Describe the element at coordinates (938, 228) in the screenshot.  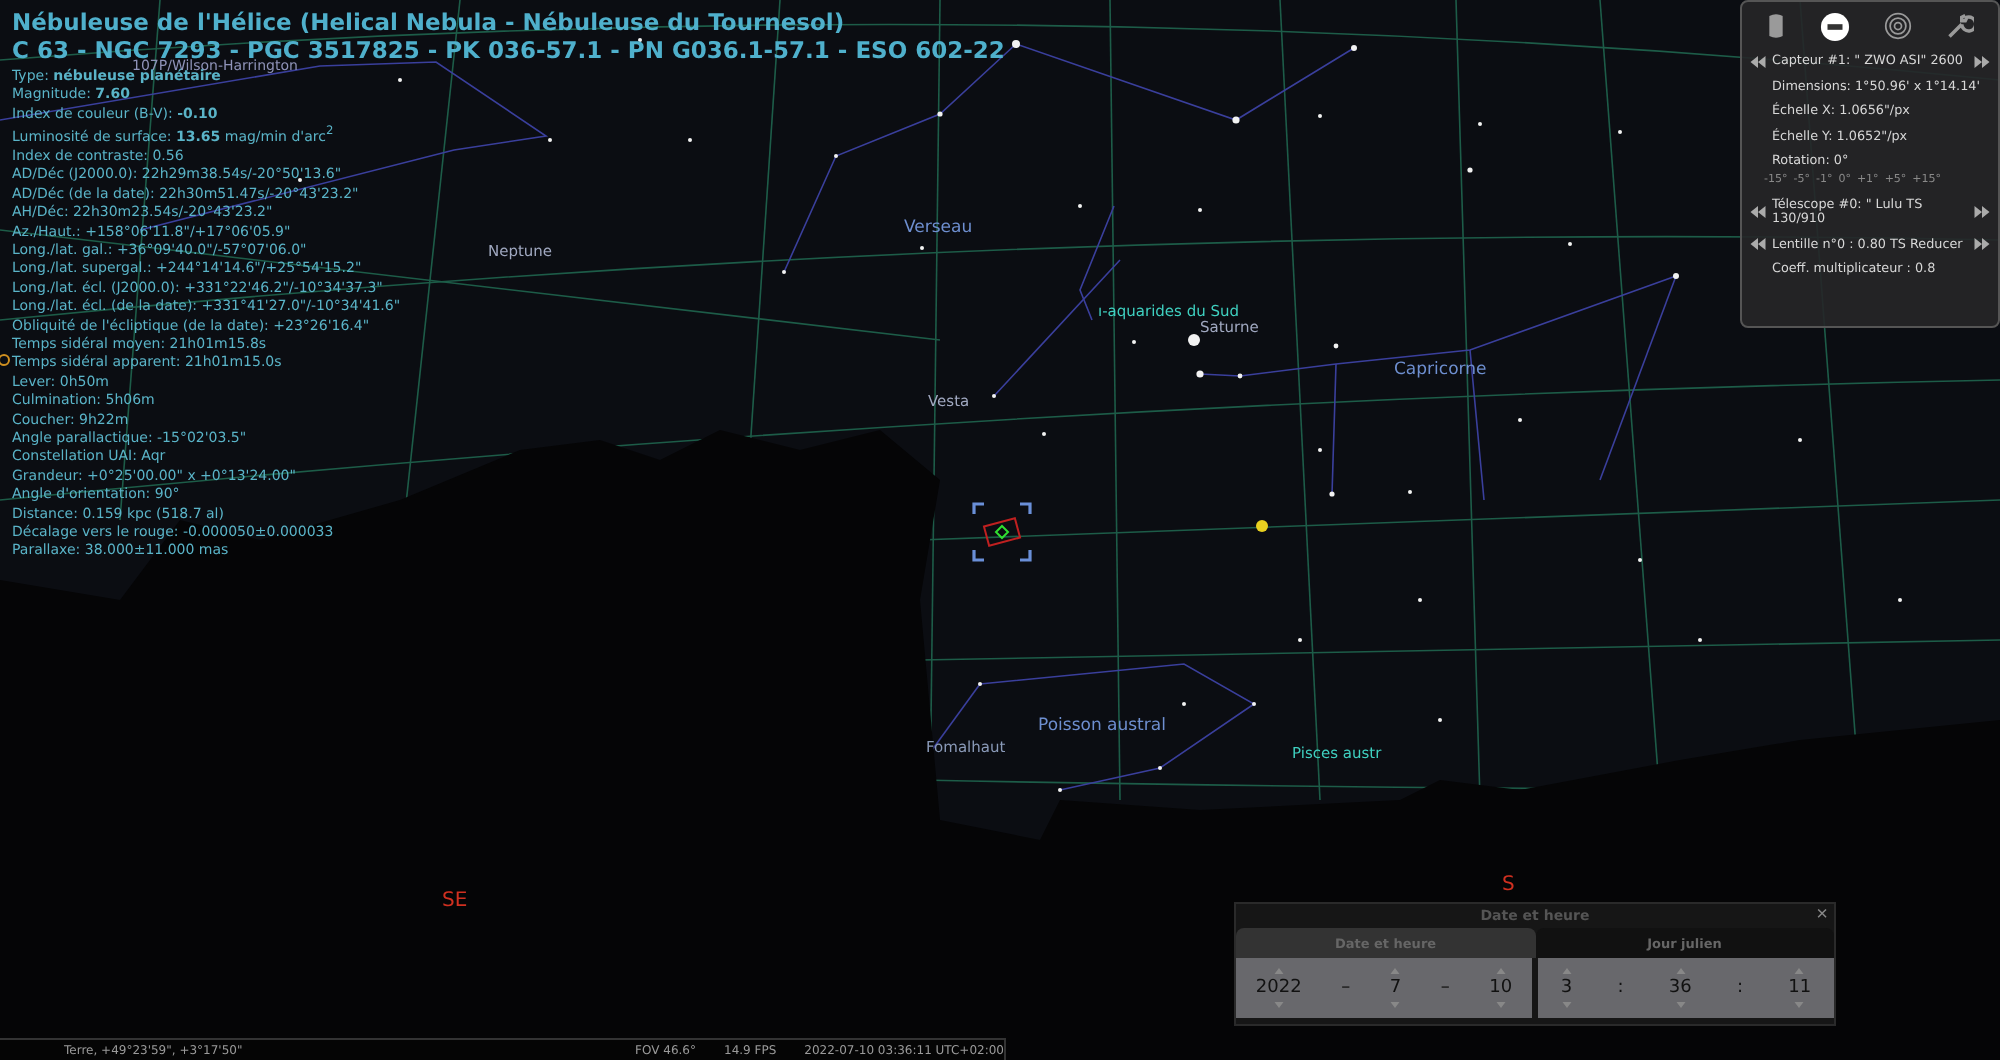
I see `sky-object-label: Verseau` at that location.